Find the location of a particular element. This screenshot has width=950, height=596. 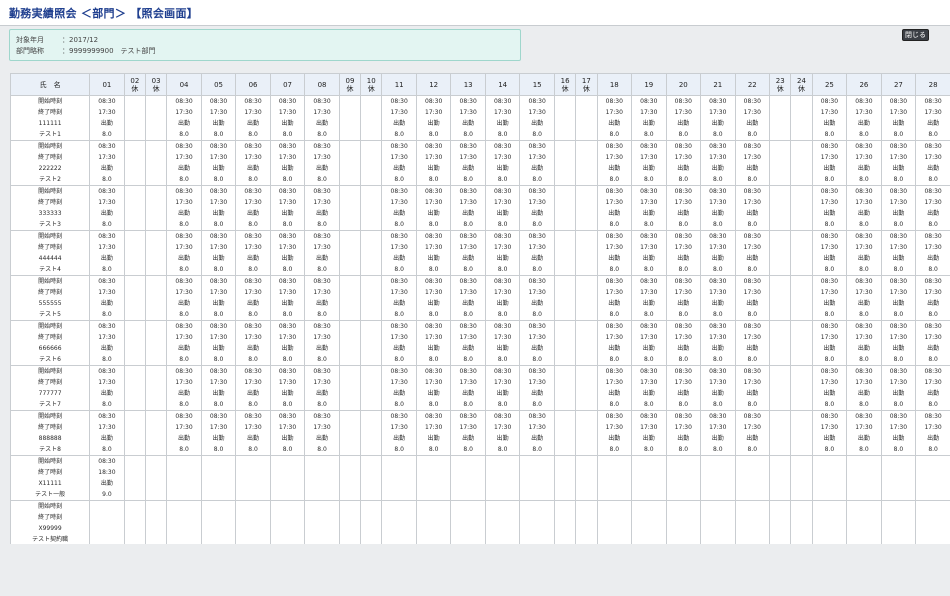

day-header-03: 03 休 is located at coordinates (156, 84).